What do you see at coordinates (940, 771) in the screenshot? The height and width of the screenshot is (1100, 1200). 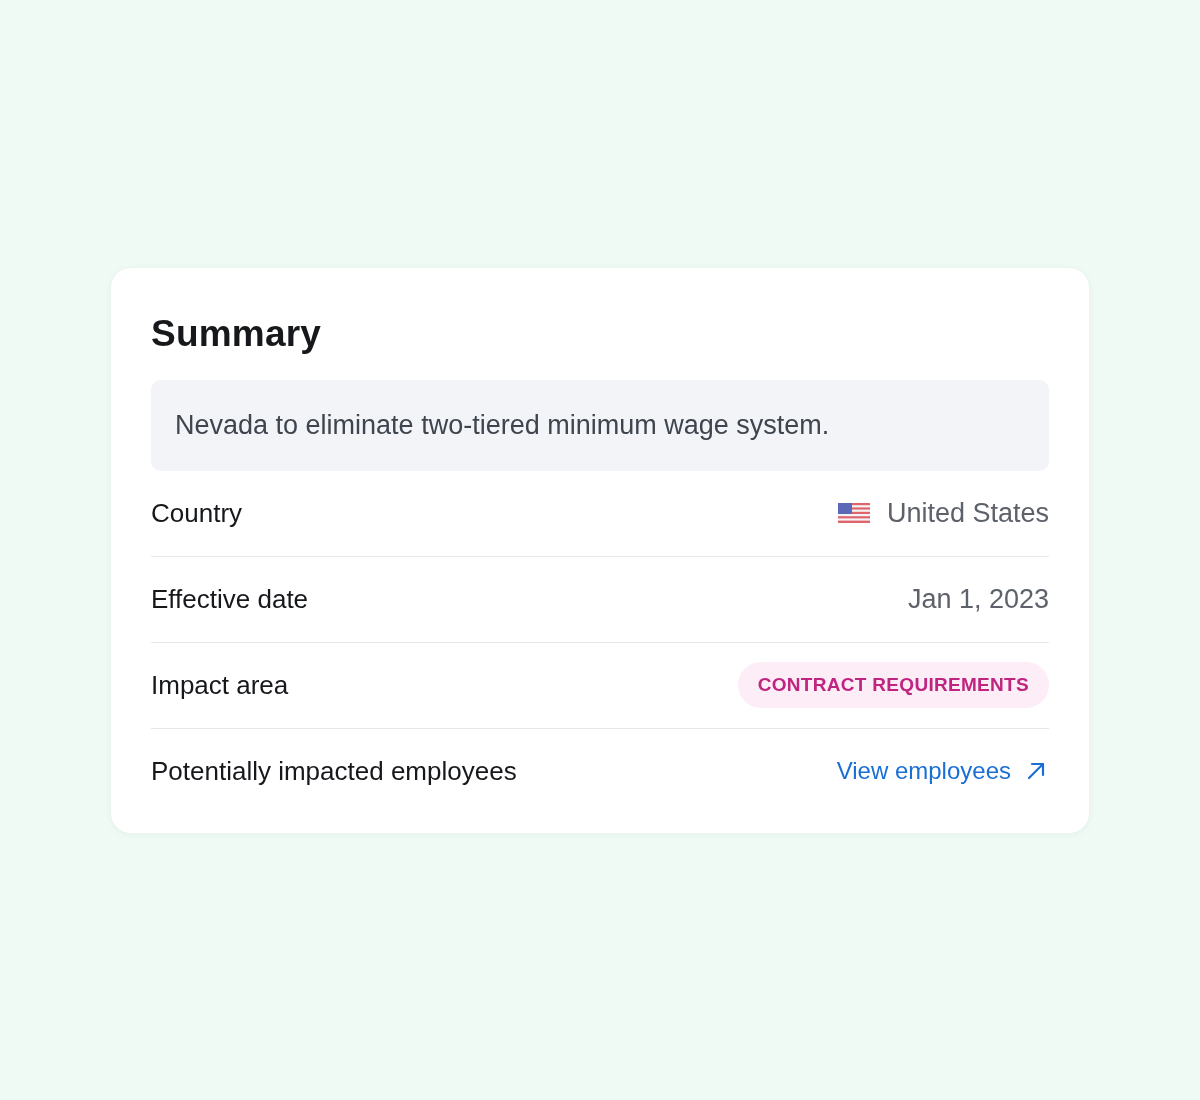 I see `view-employees-link: View employees` at bounding box center [940, 771].